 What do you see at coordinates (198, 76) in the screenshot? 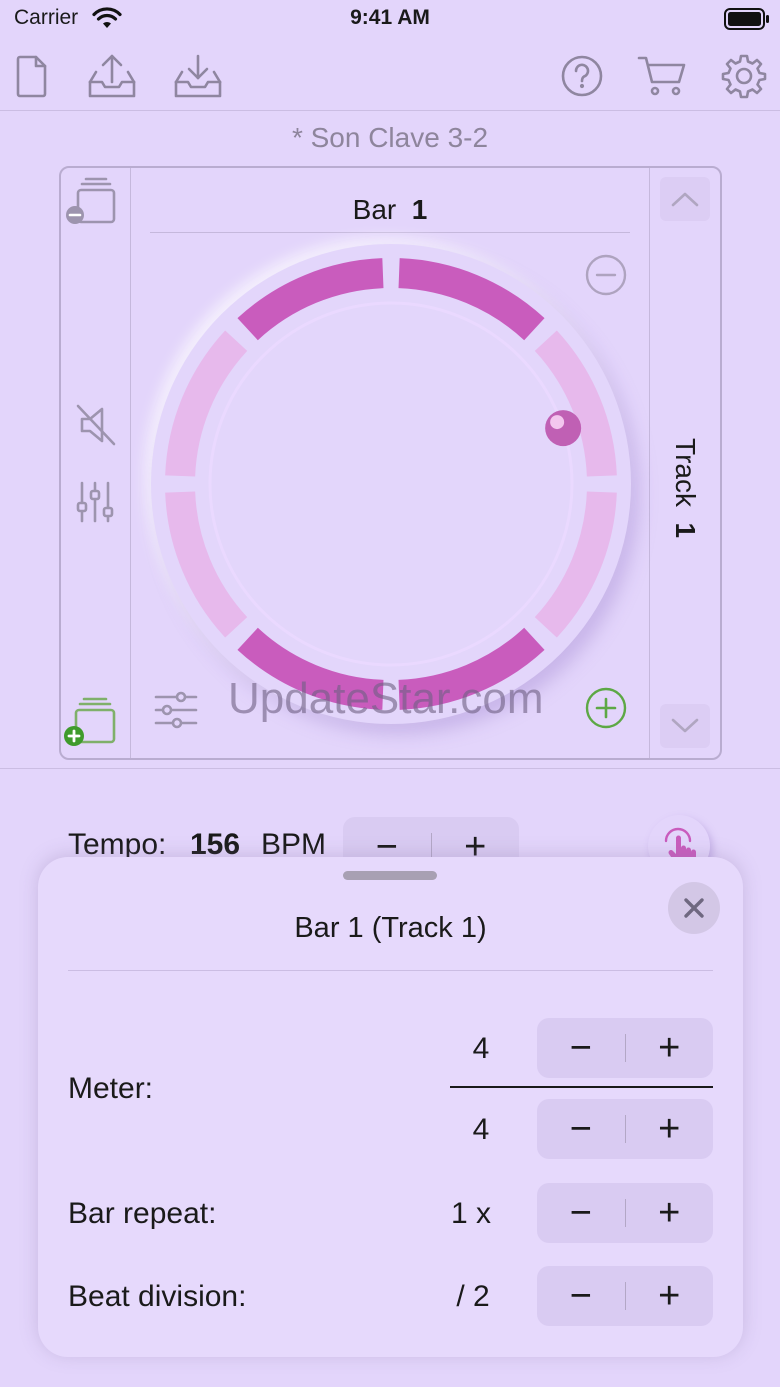
I see `import-icon` at bounding box center [198, 76].